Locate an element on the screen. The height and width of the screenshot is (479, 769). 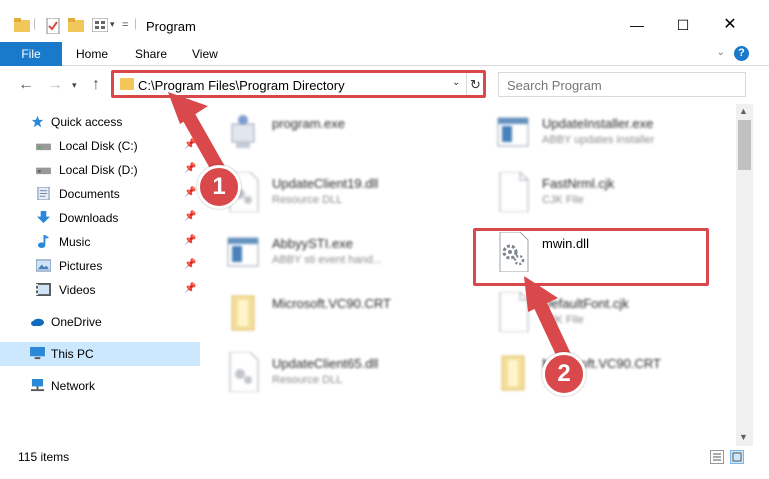
callout-one: 1 is located at coordinates (219, 187).